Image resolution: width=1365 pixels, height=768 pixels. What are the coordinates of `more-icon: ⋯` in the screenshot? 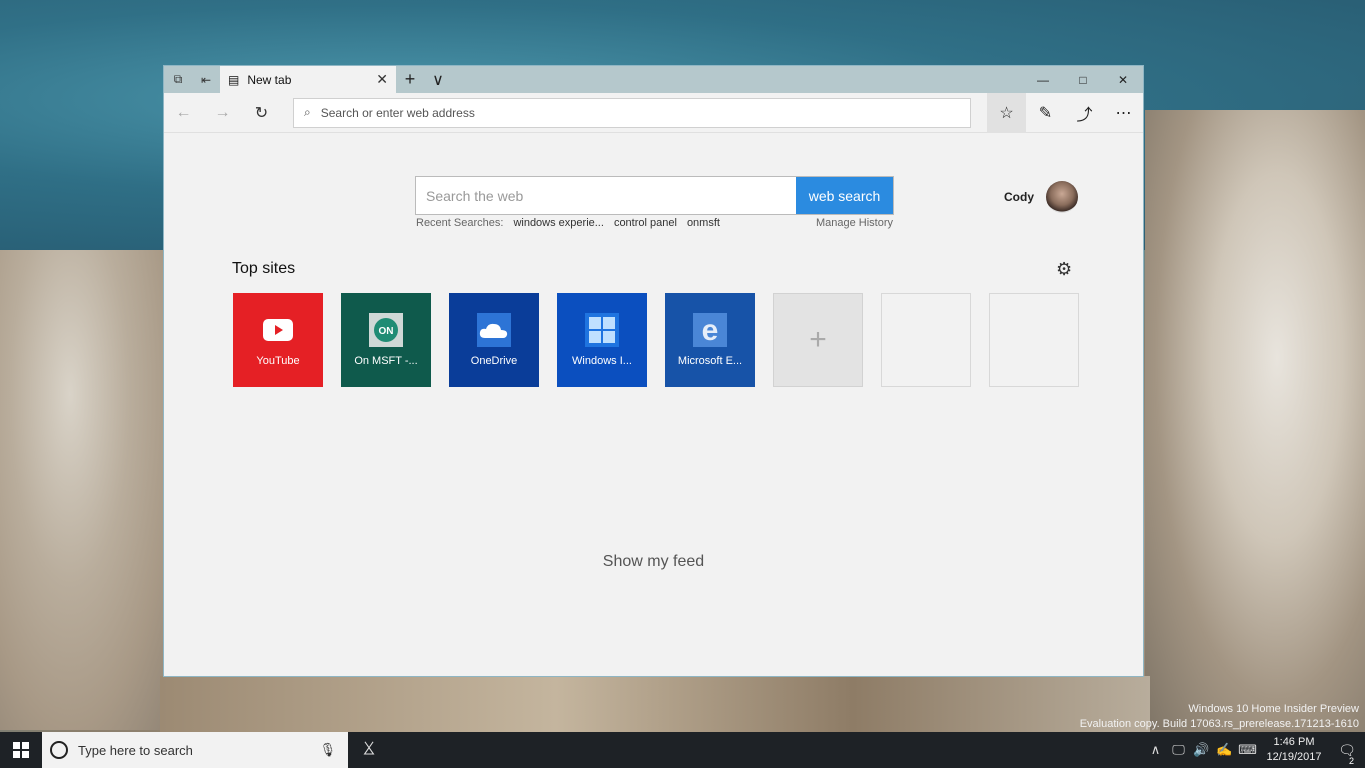 It's located at (1123, 113).